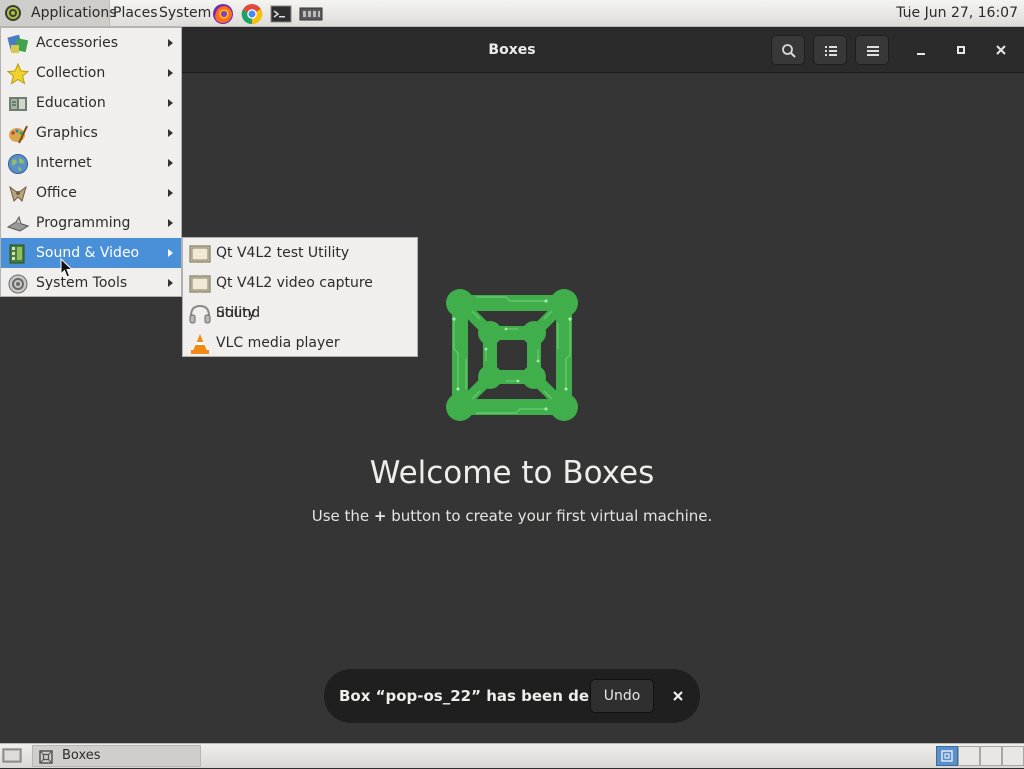 The image size is (1024, 769). I want to click on menu-icon, so click(873, 51).